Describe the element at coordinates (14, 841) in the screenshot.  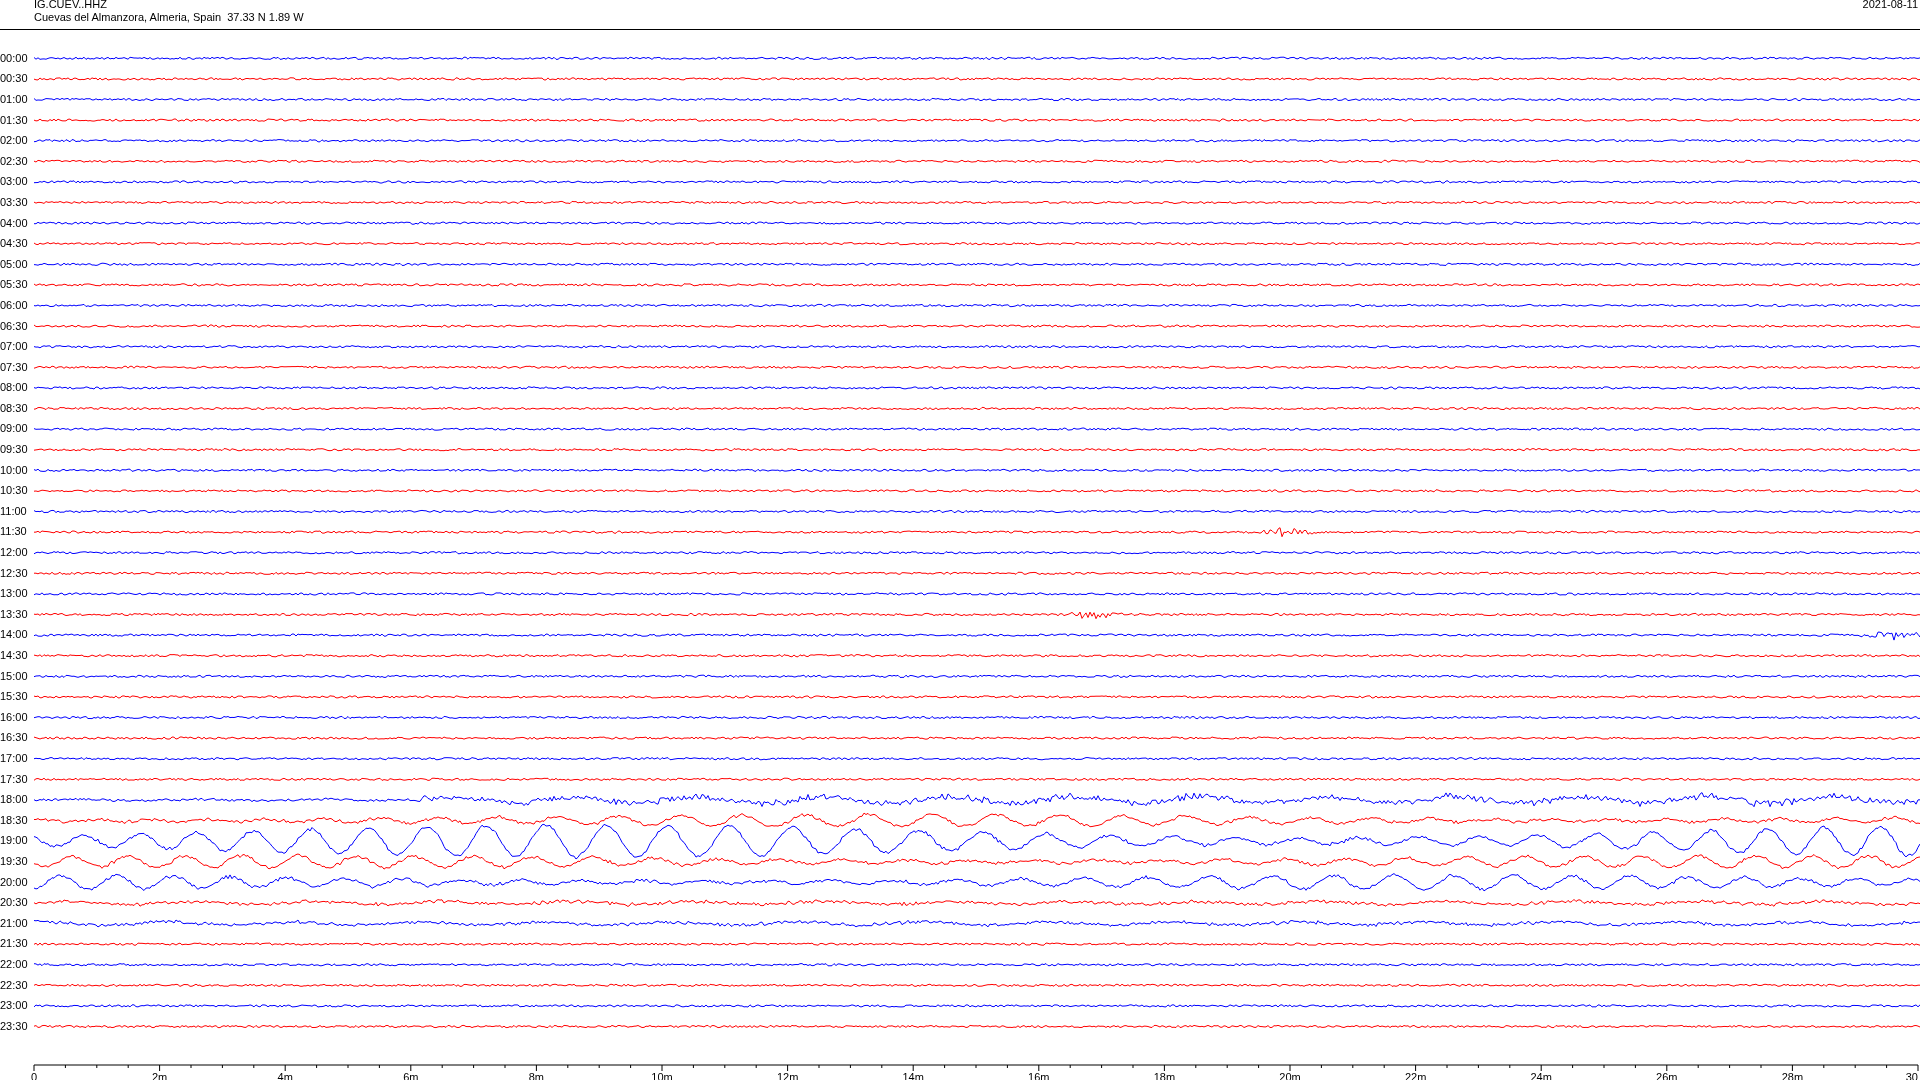
I see `row-time-label: 19:00` at that location.